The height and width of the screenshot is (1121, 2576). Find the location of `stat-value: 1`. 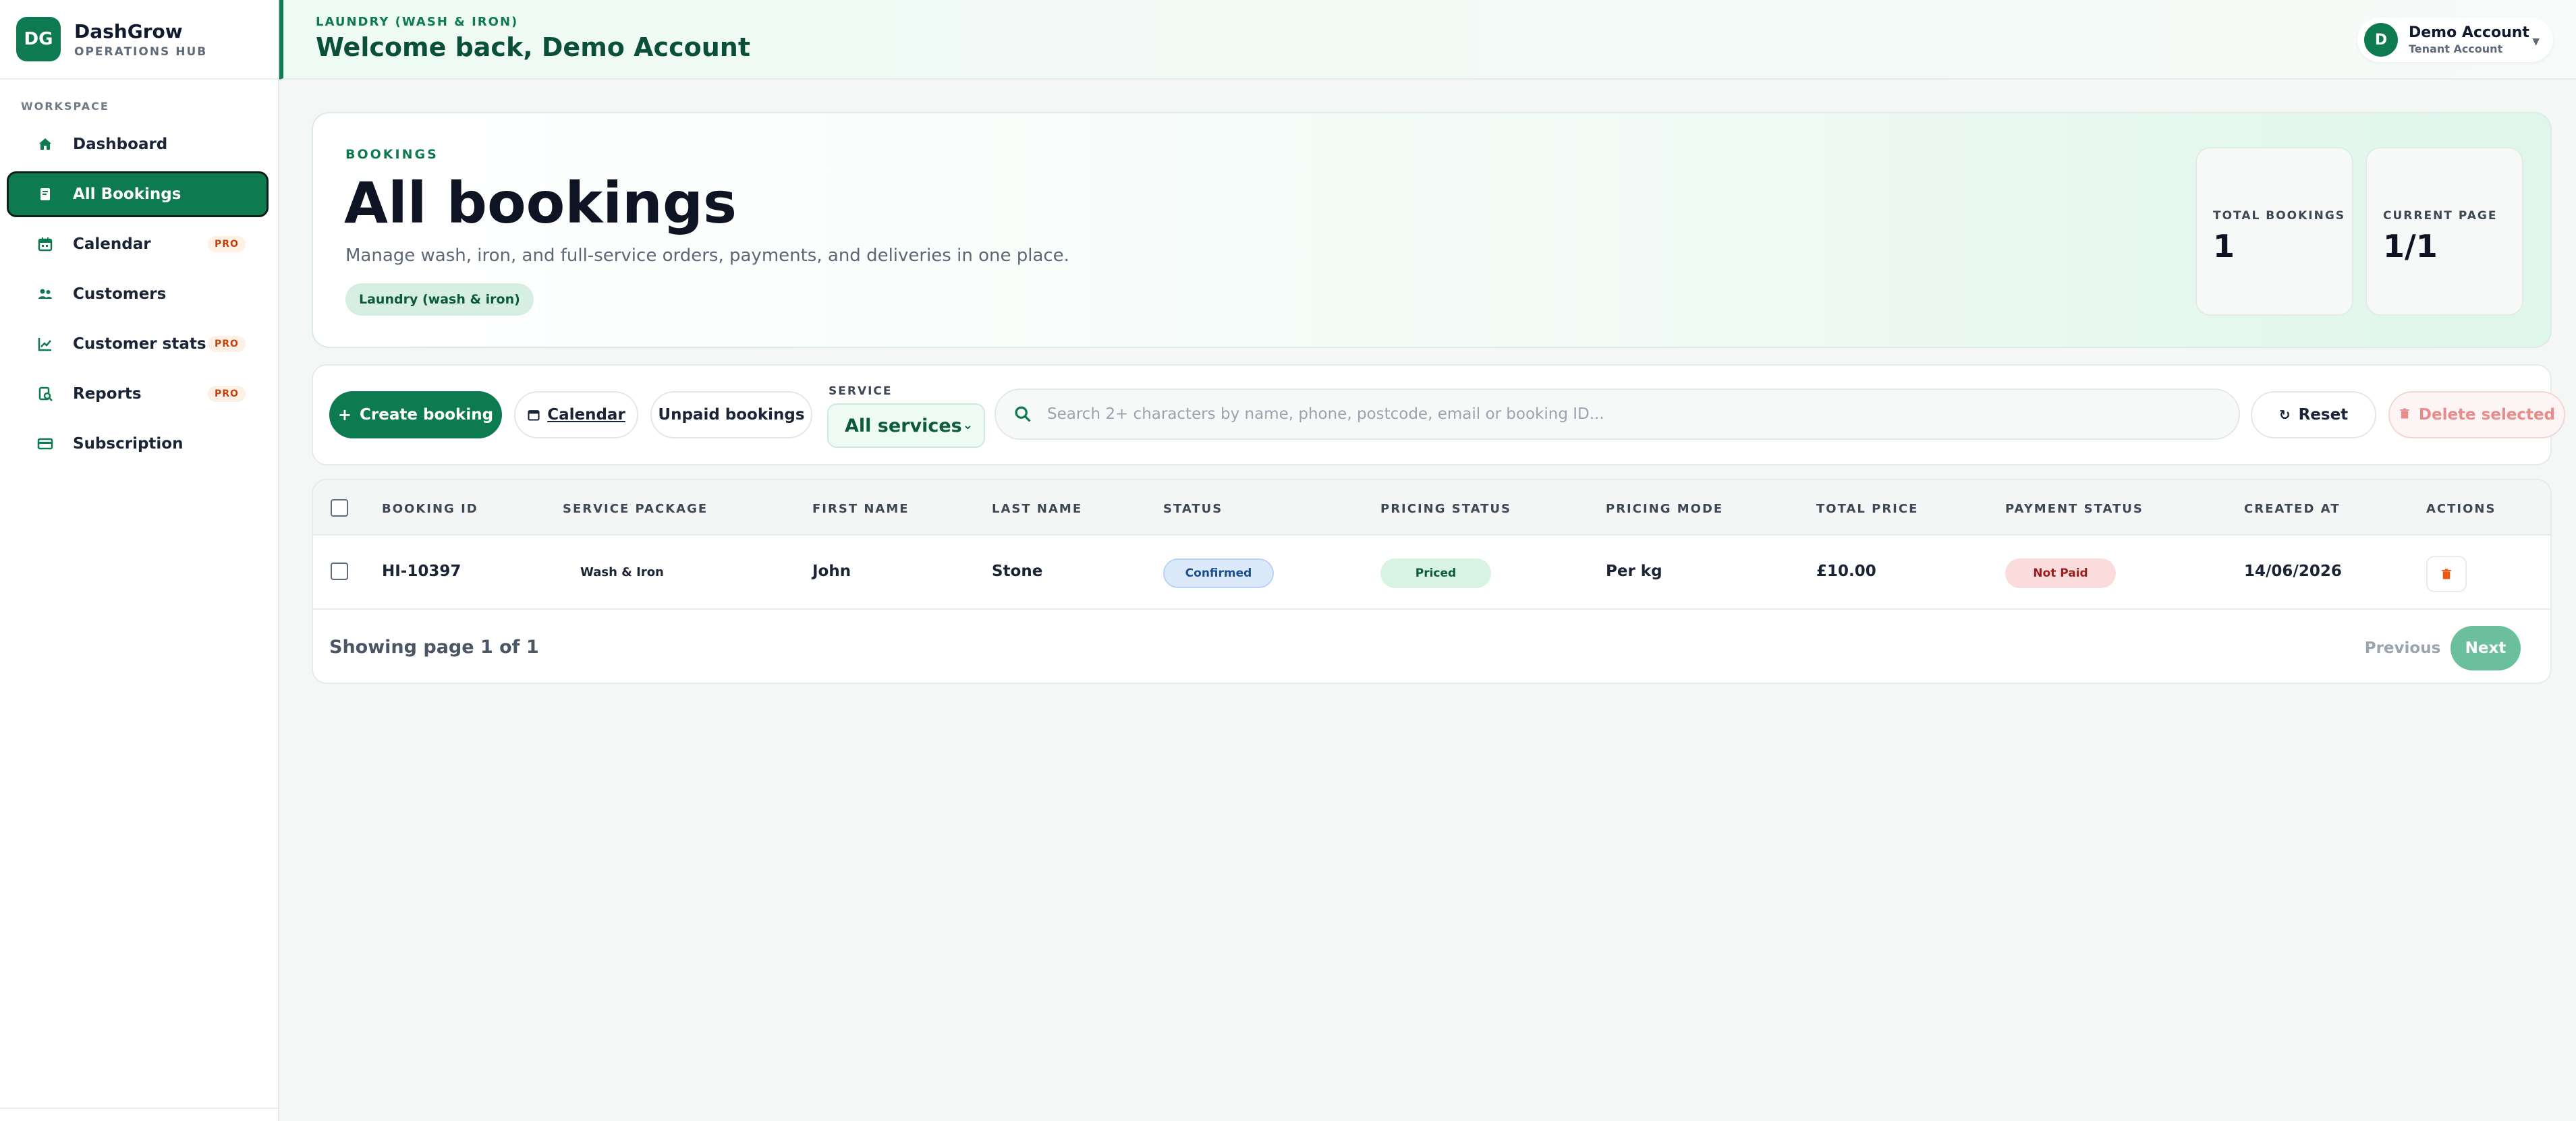

stat-value: 1 is located at coordinates (2224, 246).